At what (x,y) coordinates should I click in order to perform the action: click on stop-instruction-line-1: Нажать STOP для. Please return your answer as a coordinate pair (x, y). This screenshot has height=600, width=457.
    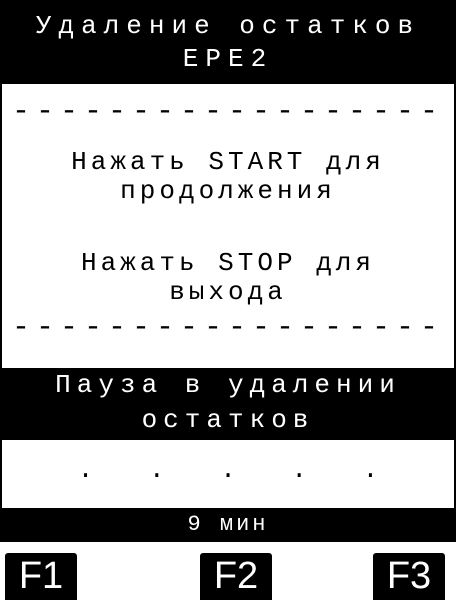
    Looking at the image, I should click on (228, 263).